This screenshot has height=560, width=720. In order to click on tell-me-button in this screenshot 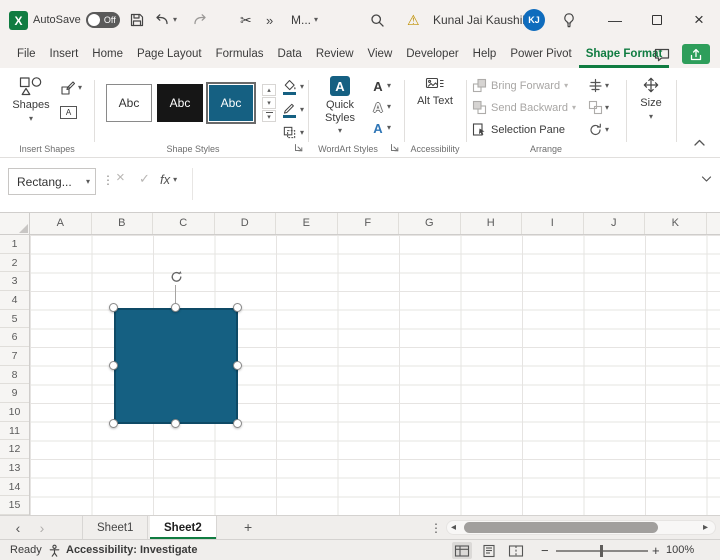, I will do `click(569, 20)`.